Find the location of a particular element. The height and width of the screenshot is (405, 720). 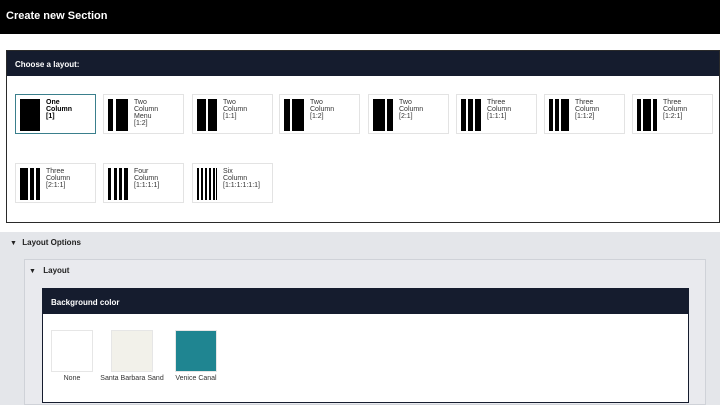

layout-option-1: Two Column Menu [1:2] is located at coordinates (143, 114).